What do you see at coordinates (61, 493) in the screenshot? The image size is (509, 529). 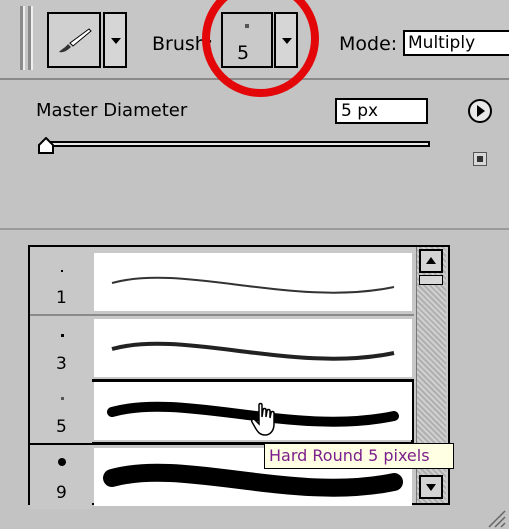 I see `brush-size-label: 9` at bounding box center [61, 493].